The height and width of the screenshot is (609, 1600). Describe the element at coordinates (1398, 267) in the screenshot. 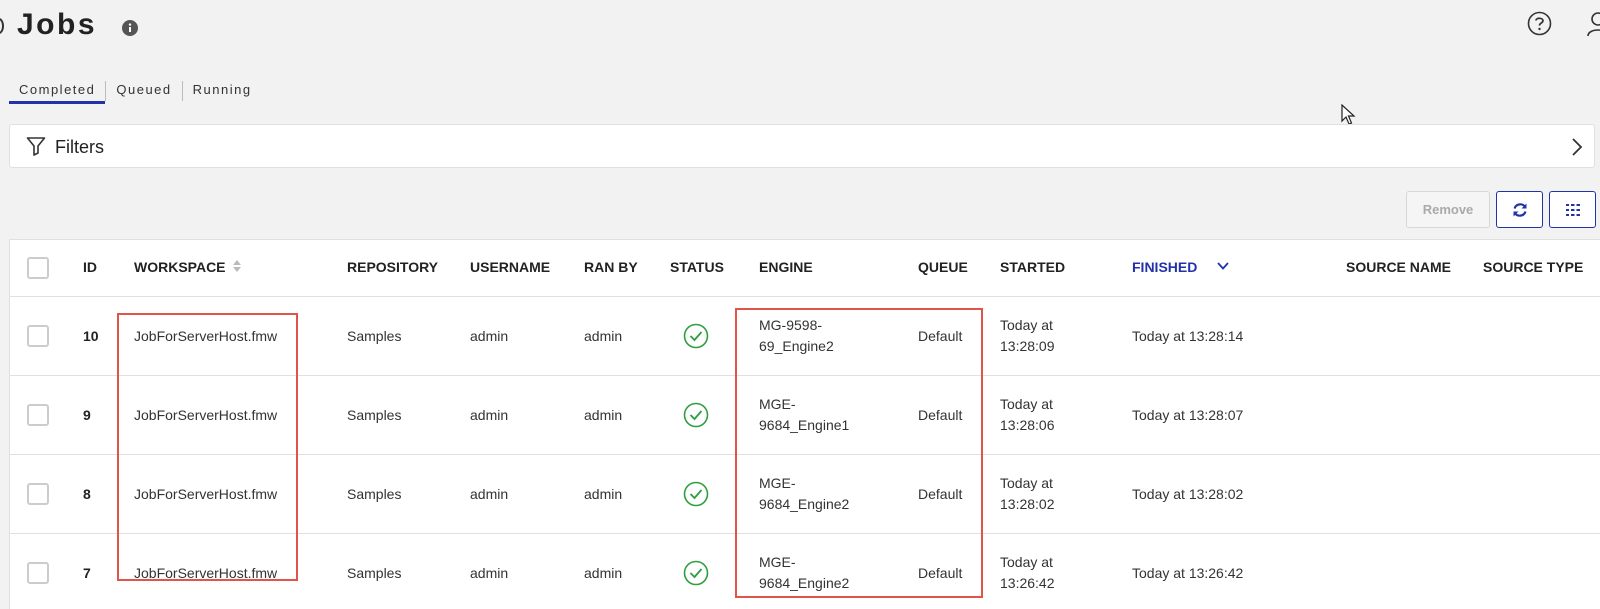

I see `column-header-source-name: SOURCE NAME` at that location.